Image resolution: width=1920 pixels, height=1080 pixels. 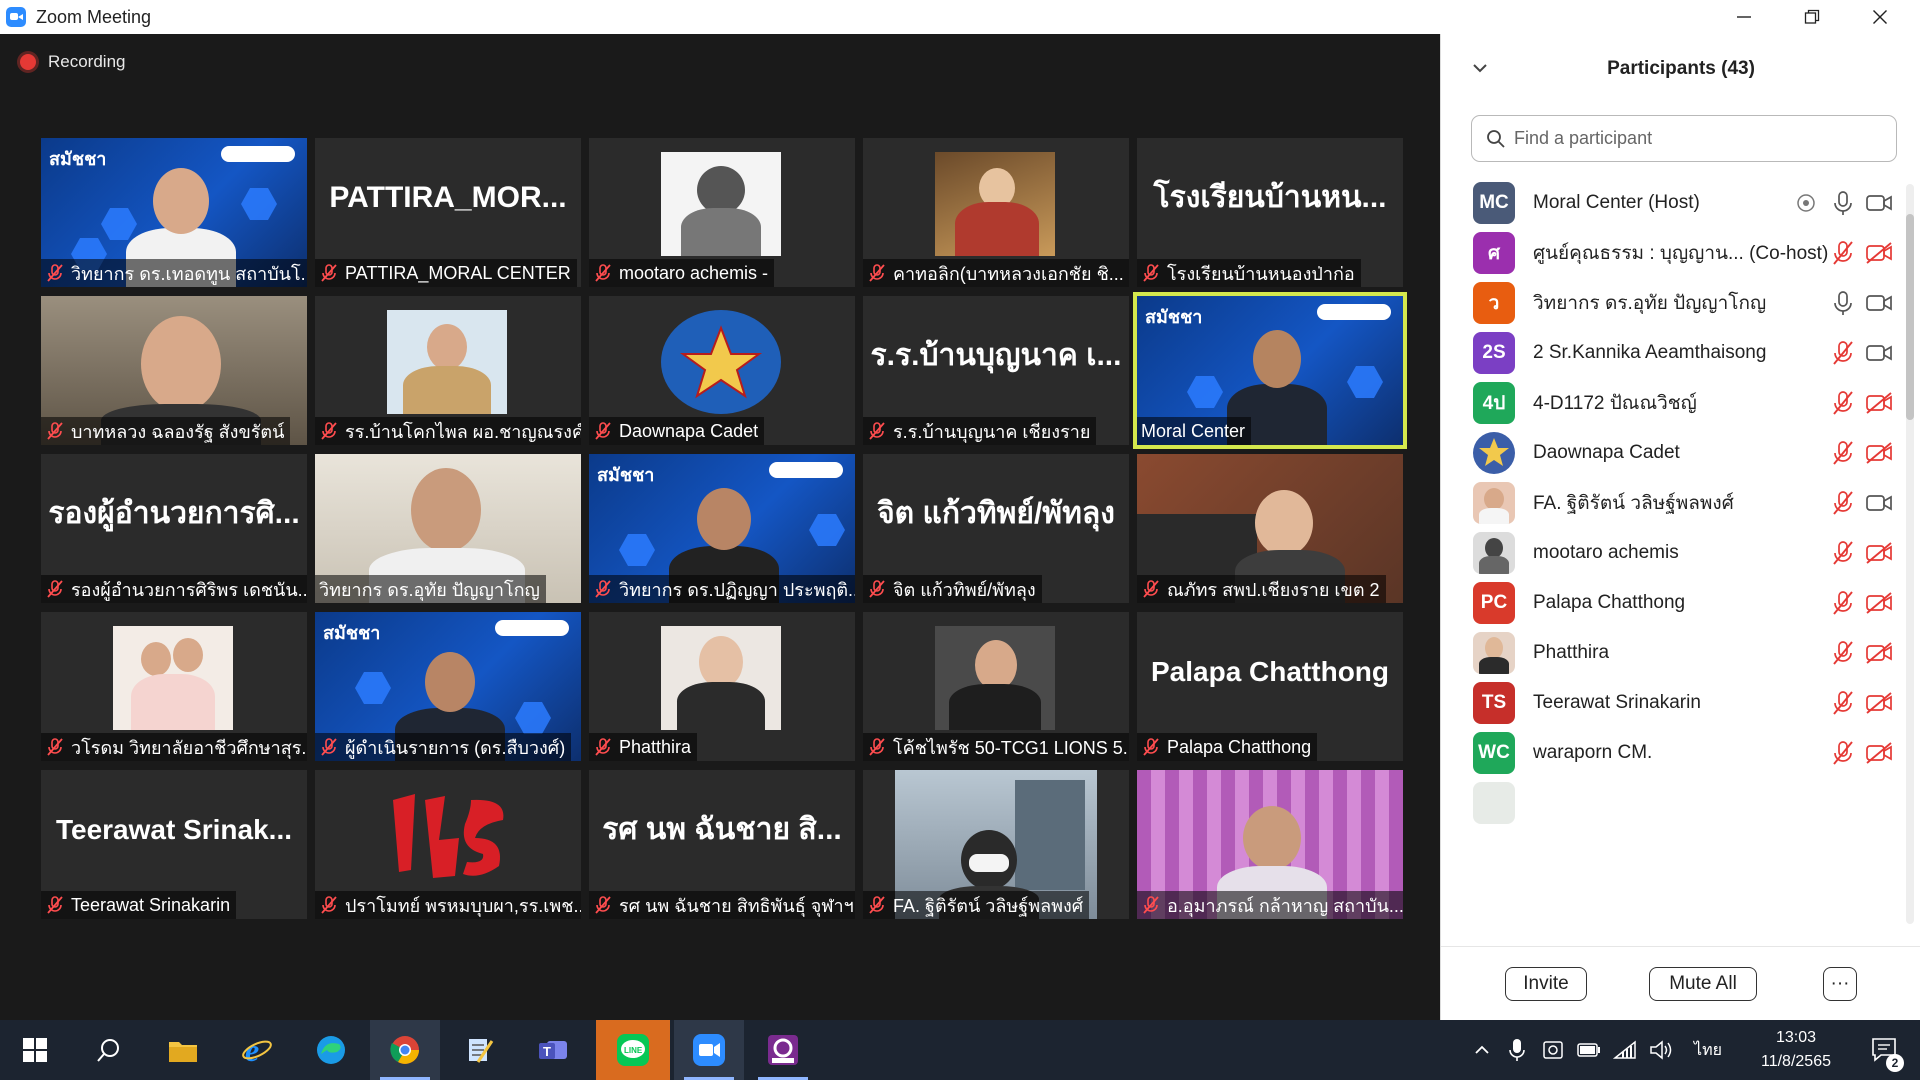 I want to click on video-tile: บาทหลวง ฉลองรัฐ สังขรัตน์, so click(x=174, y=370).